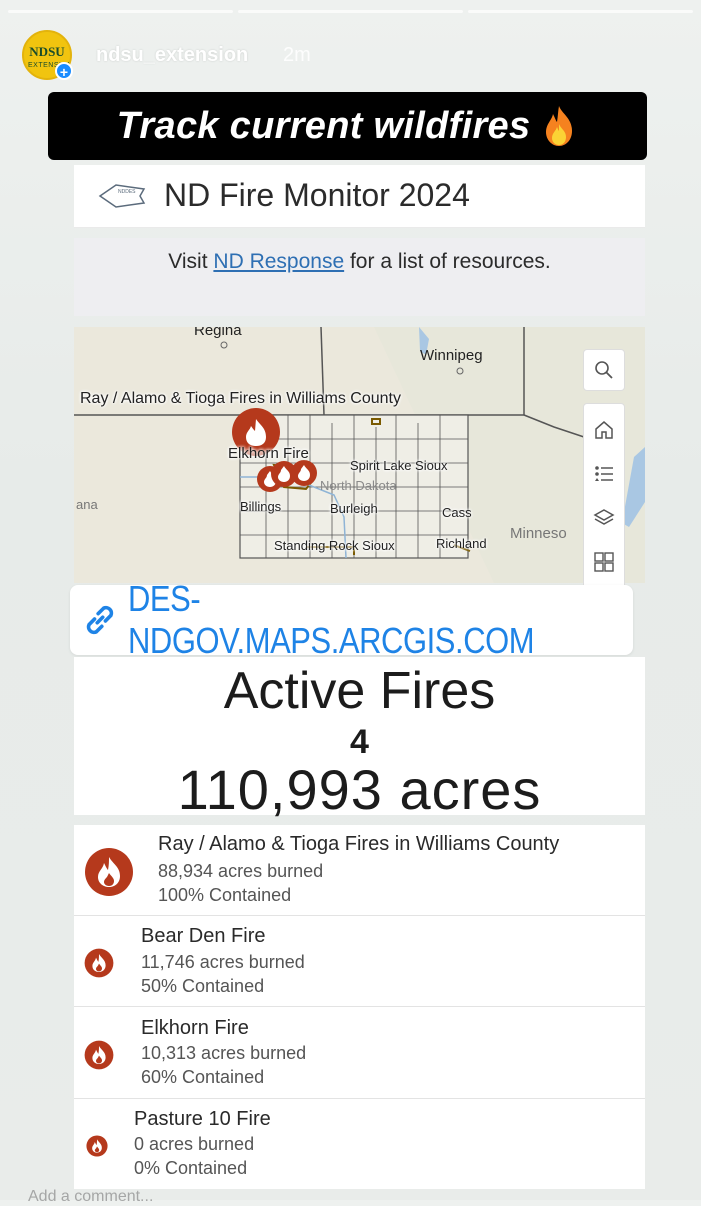 This screenshot has width=701, height=1206. I want to click on fire-emoji-icon, so click(559, 126).